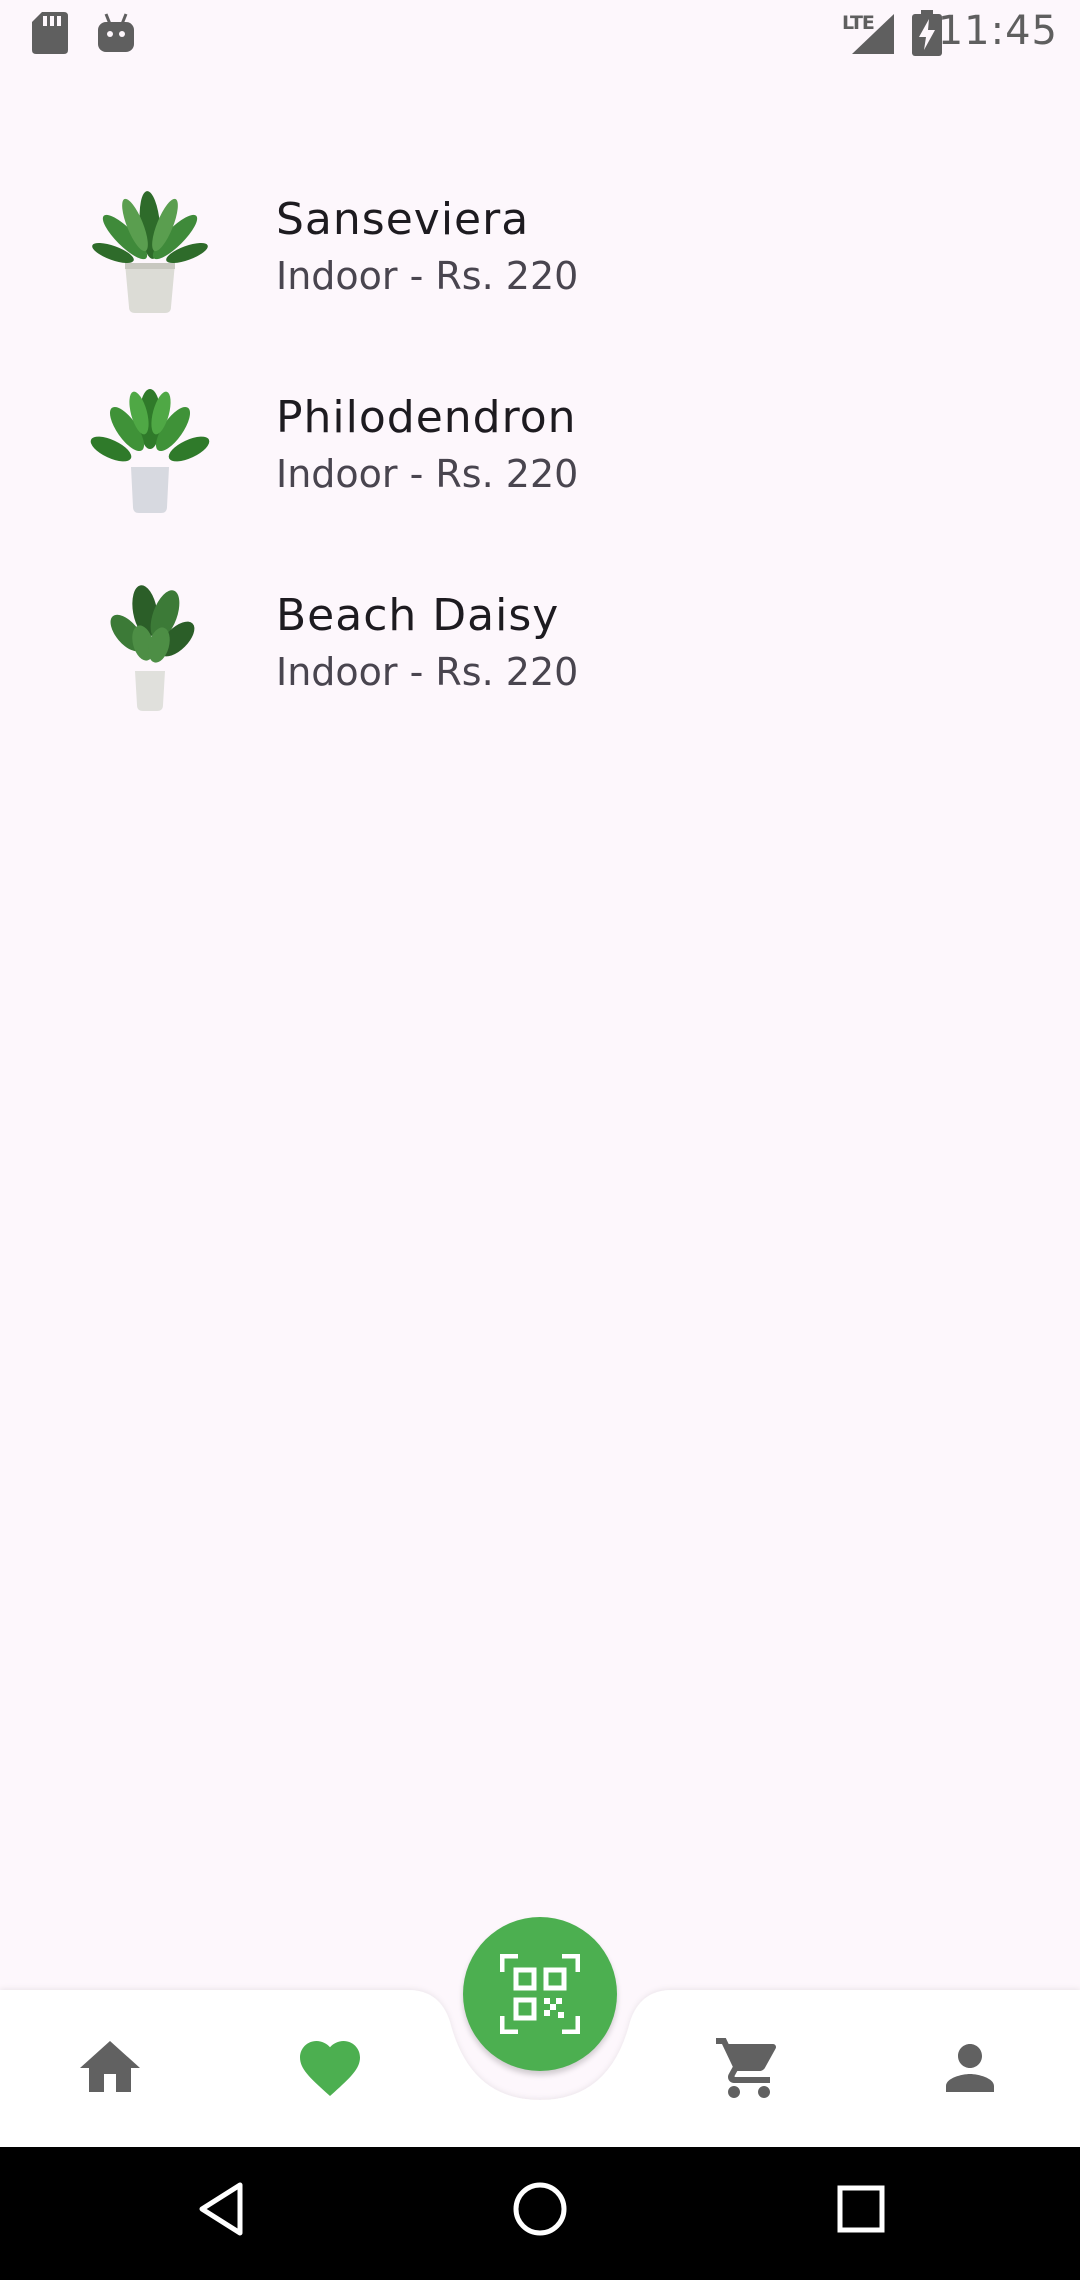 This screenshot has height=2280, width=1080. What do you see at coordinates (540, 2209) in the screenshot?
I see `home-button-icon` at bounding box center [540, 2209].